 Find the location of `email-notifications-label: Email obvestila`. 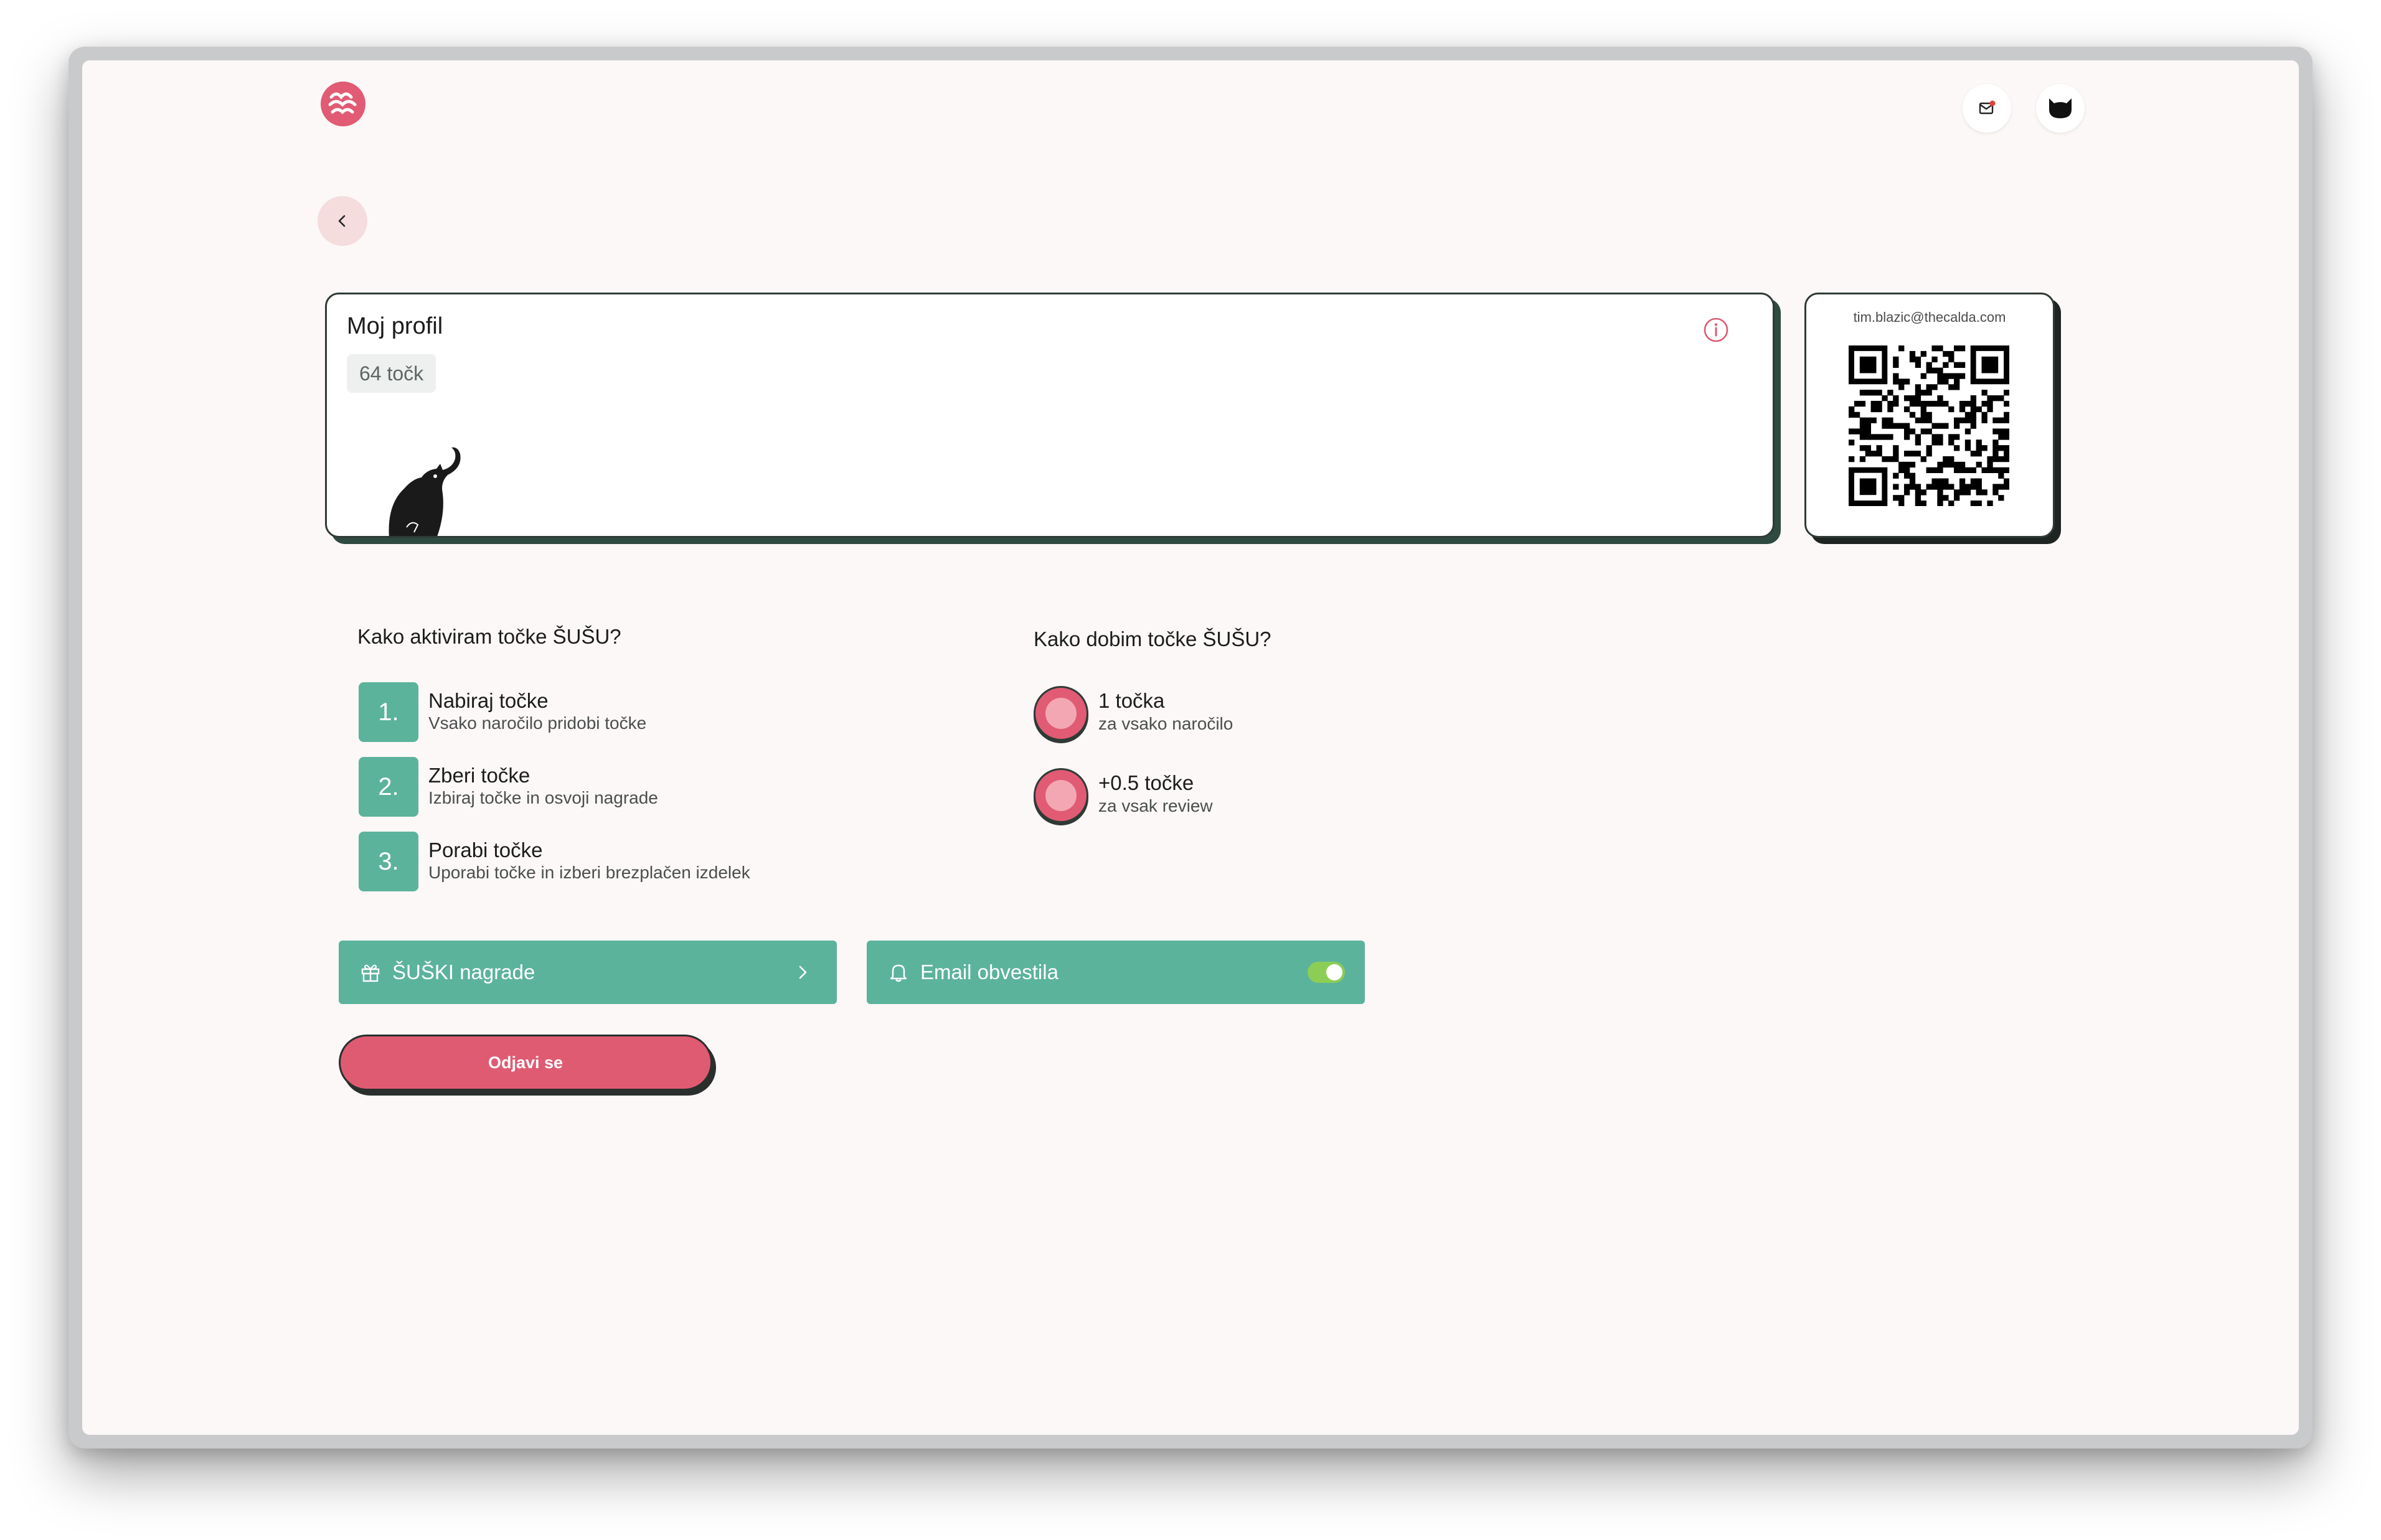

email-notifications-label: Email obvestila is located at coordinates (989, 972).